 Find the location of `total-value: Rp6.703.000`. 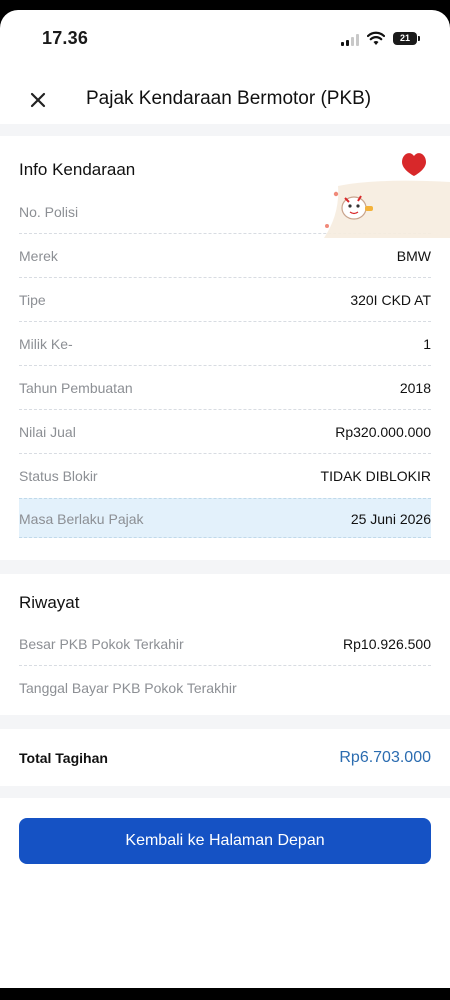

total-value: Rp6.703.000 is located at coordinates (385, 757).